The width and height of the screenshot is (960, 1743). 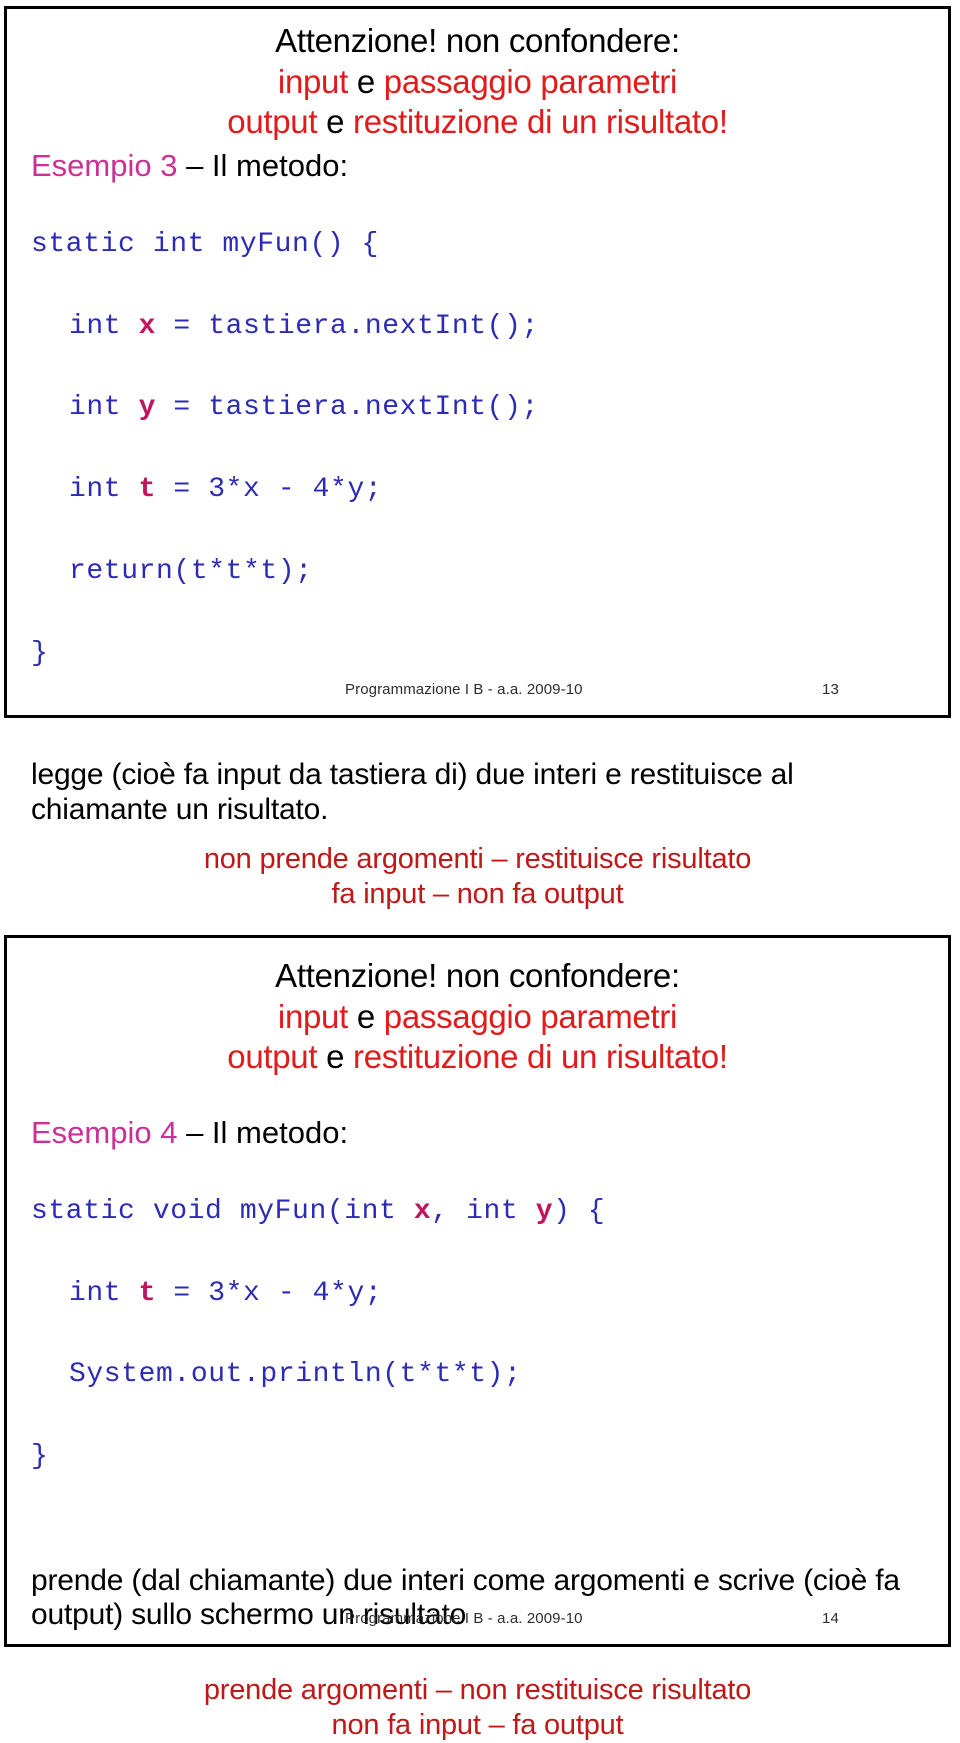 I want to click on esempio-label: Esempio 3, so click(x=104, y=165).